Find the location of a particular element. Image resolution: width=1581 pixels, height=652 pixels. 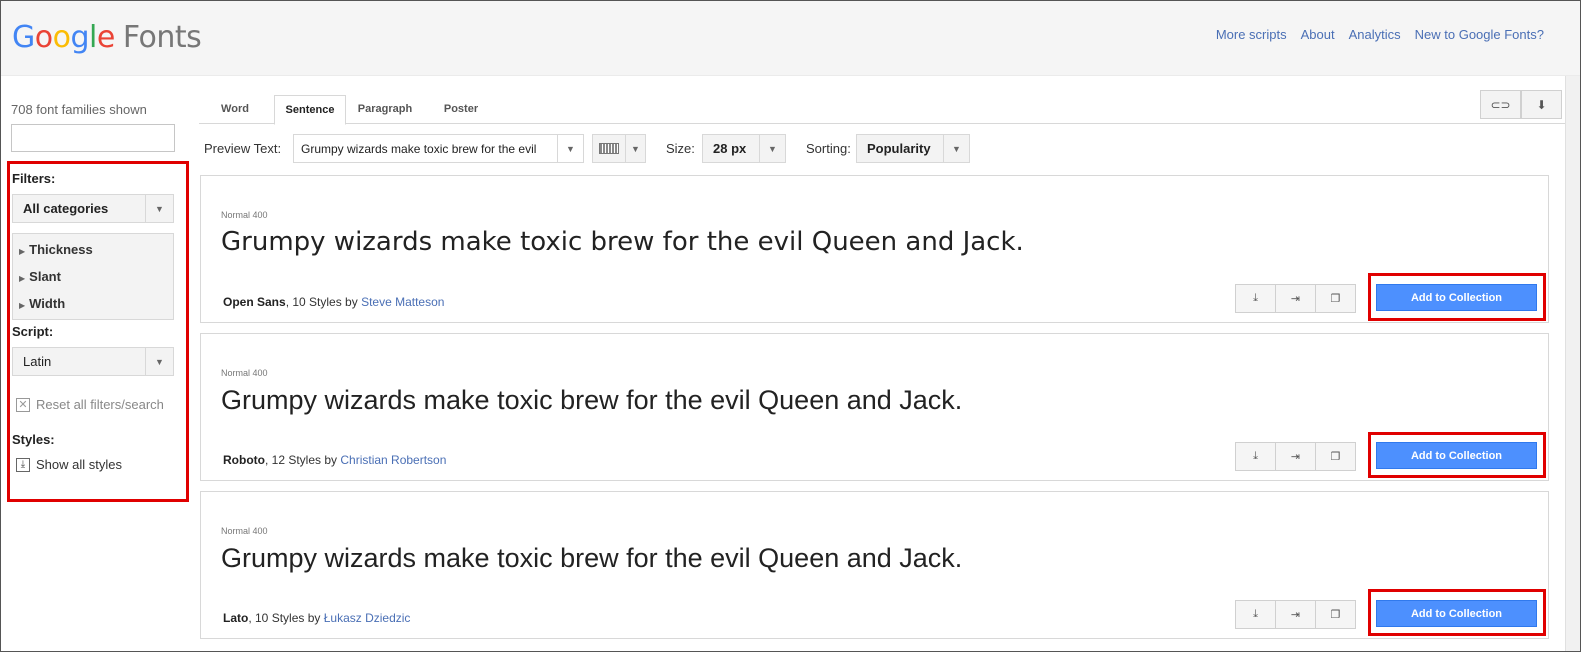

show-all-styles: ⤓ Show all styles is located at coordinates (69, 464).